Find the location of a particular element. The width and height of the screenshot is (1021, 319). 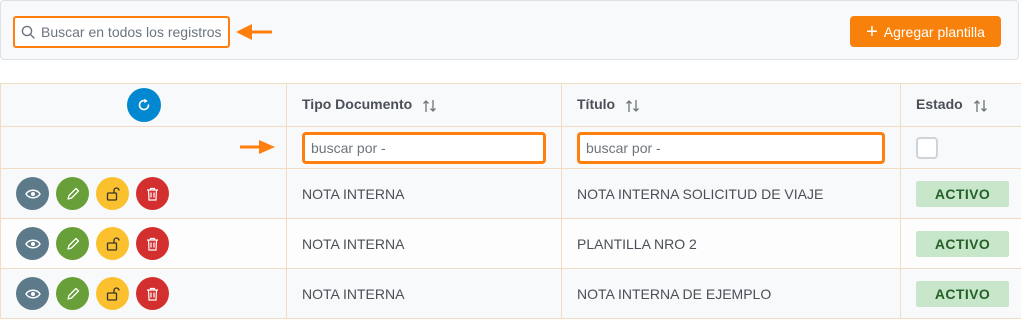

add-template-label: Agregar plantilla is located at coordinates (934, 32).